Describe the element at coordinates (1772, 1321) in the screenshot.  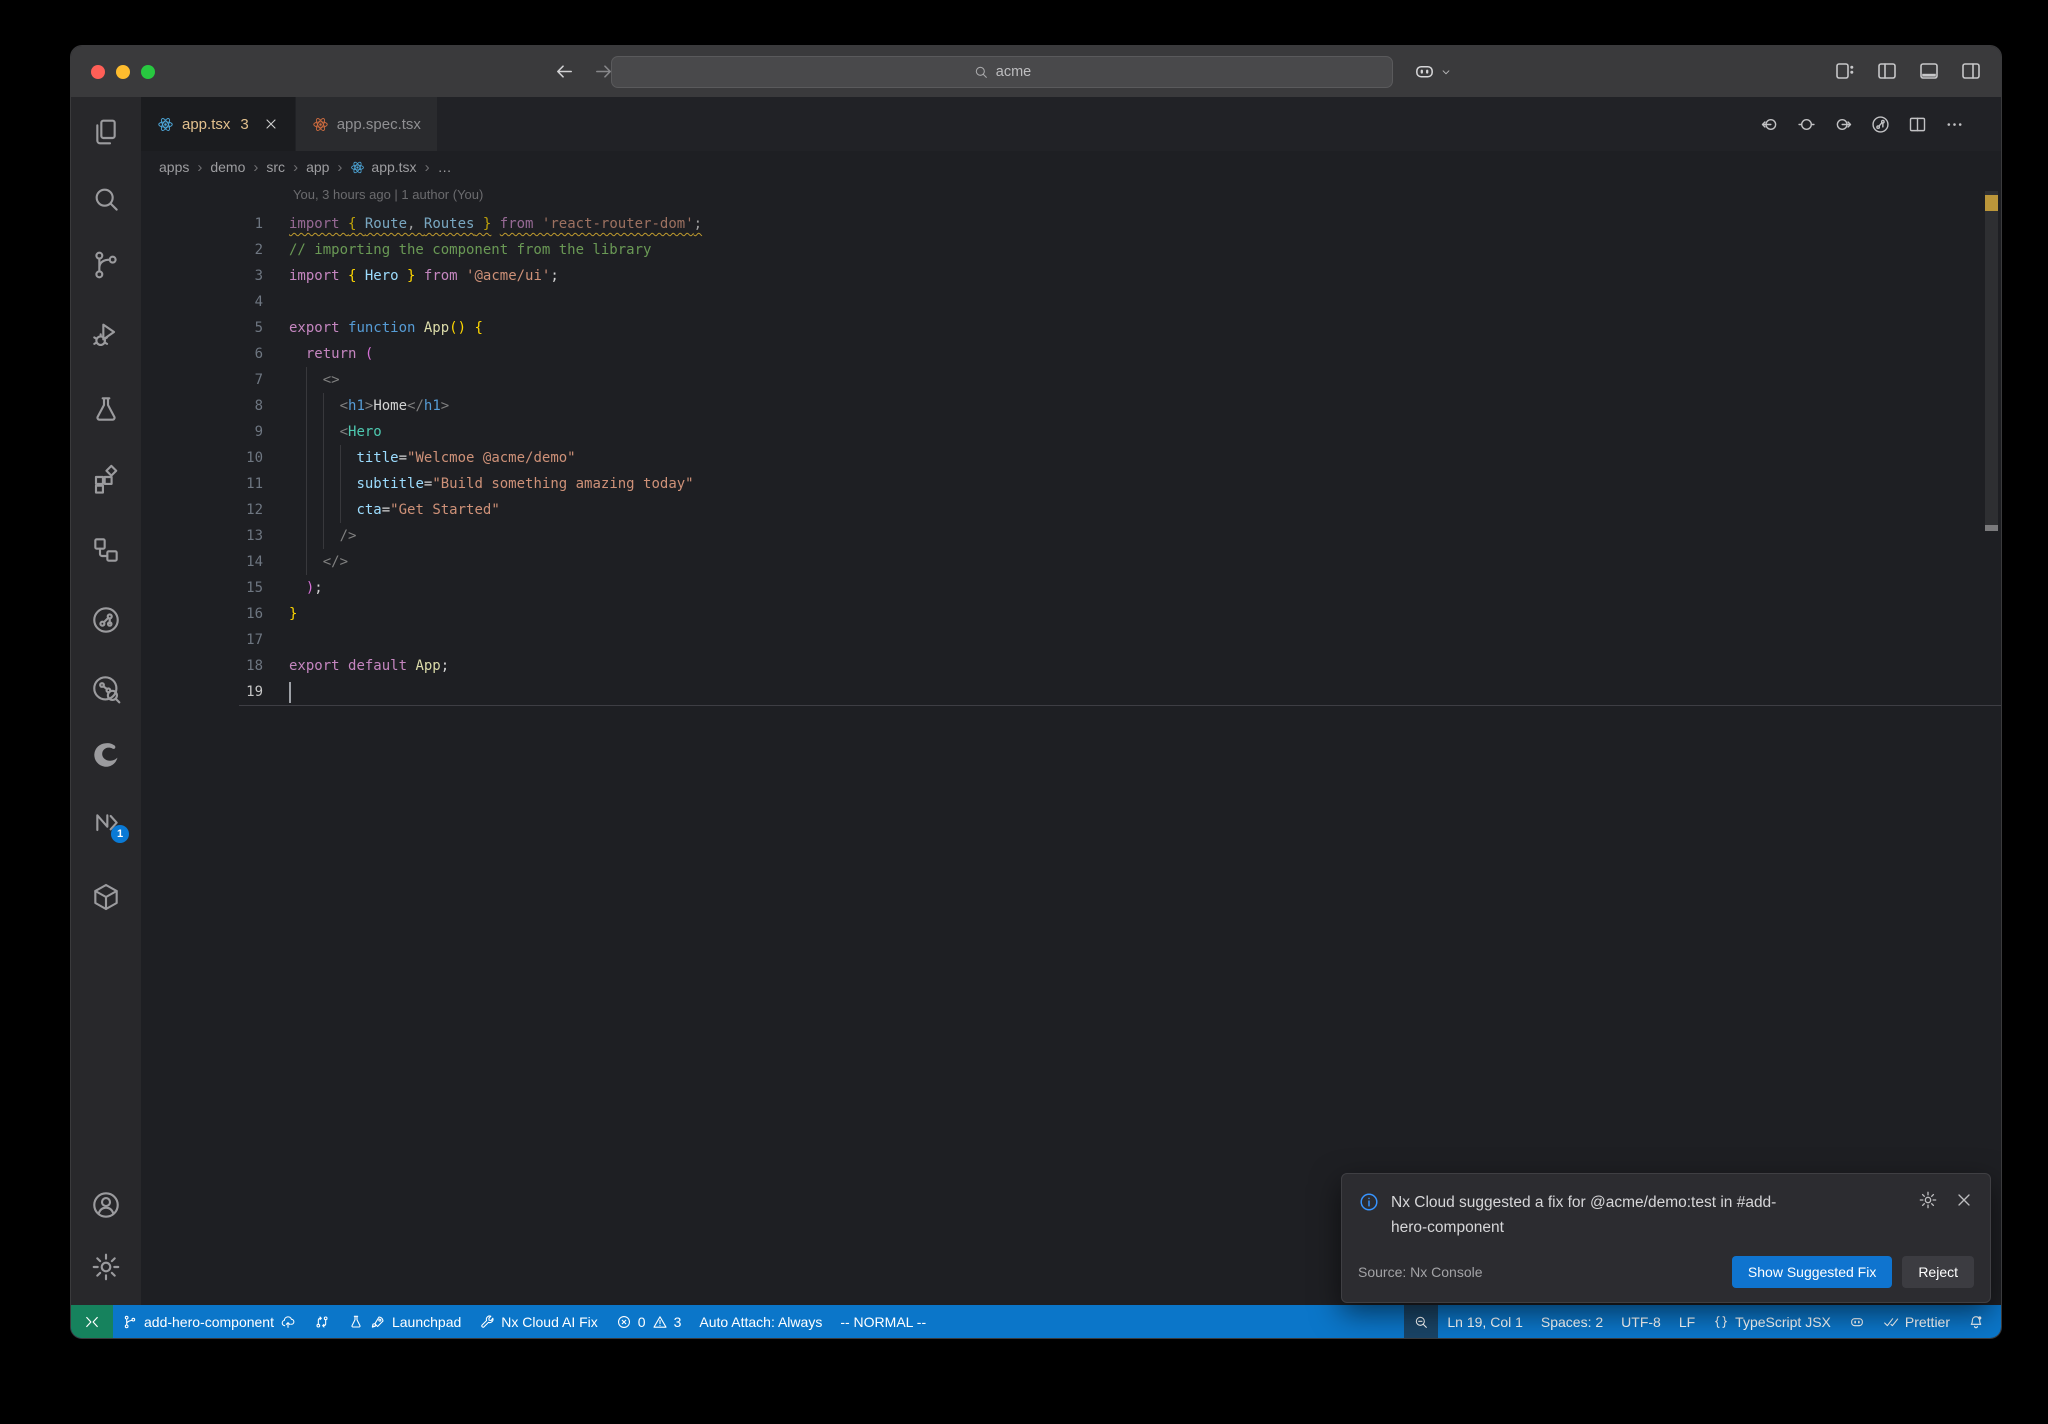
I see `statusbar-language-item: TypeScript JSX` at that location.